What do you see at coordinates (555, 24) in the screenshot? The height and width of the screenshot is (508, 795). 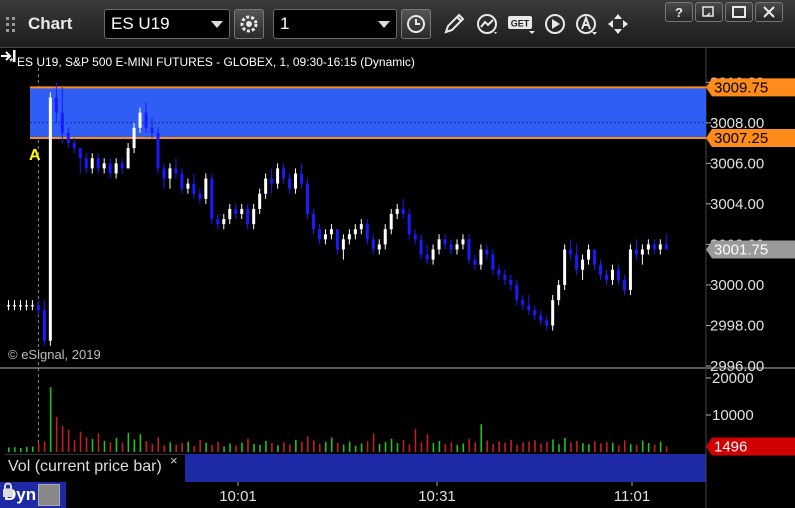 I see `replay-button` at bounding box center [555, 24].